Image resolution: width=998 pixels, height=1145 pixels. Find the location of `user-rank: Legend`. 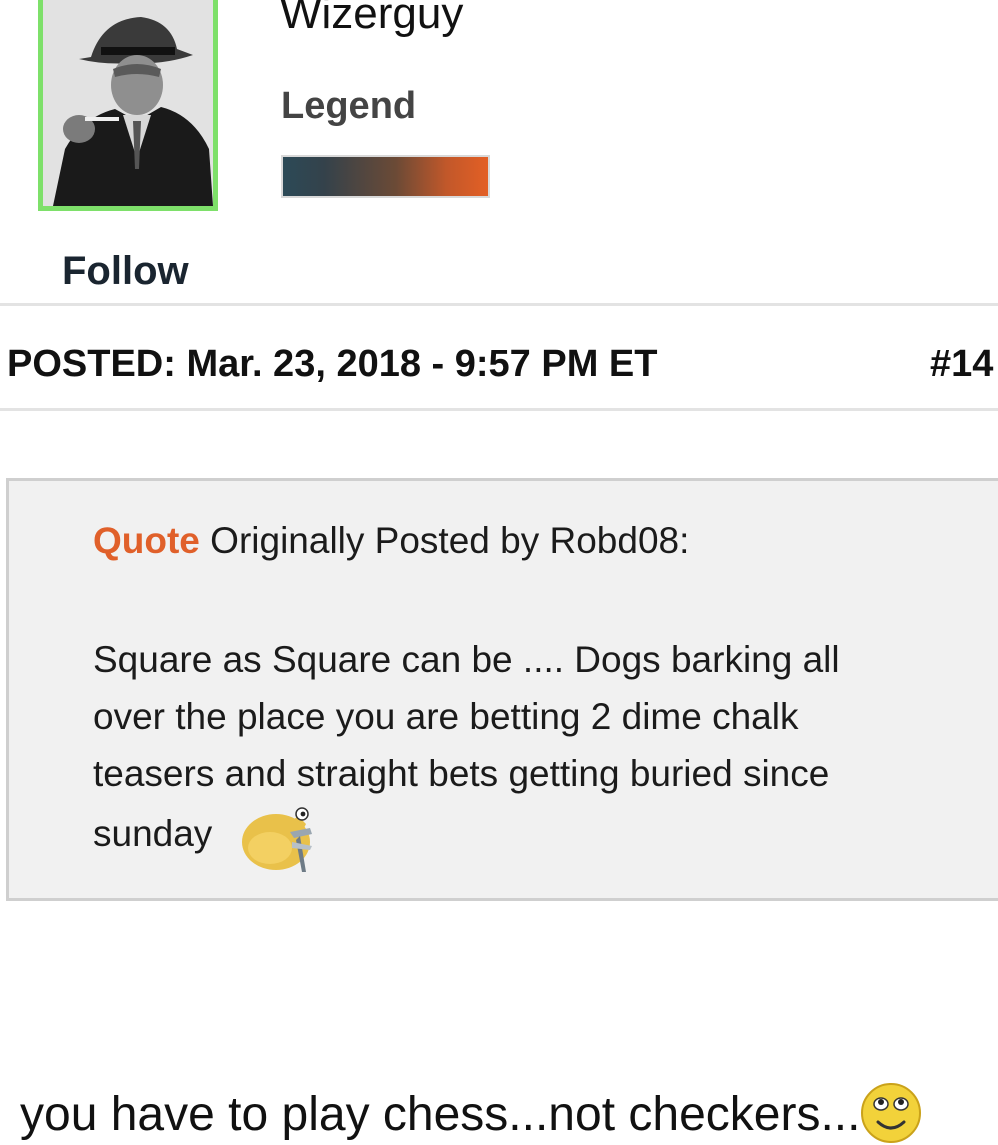

user-rank: Legend is located at coordinates (349, 106).